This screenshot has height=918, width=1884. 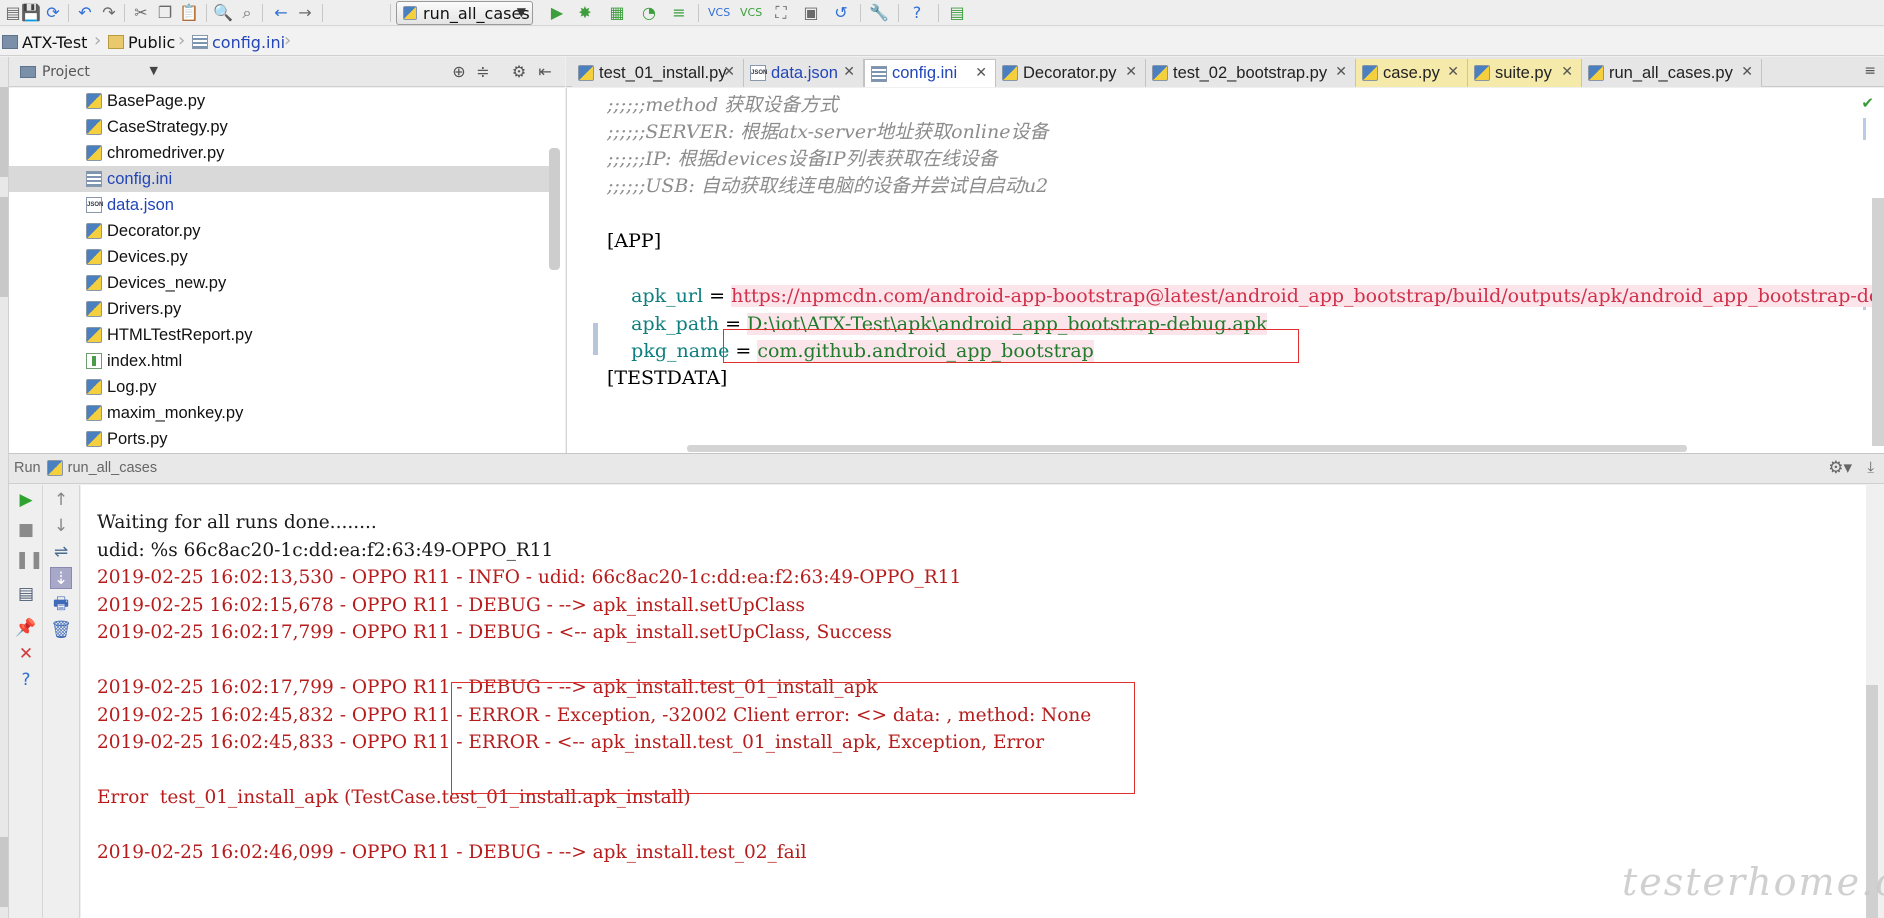 What do you see at coordinates (29, 560) in the screenshot?
I see `pause-icon: ❚❚` at bounding box center [29, 560].